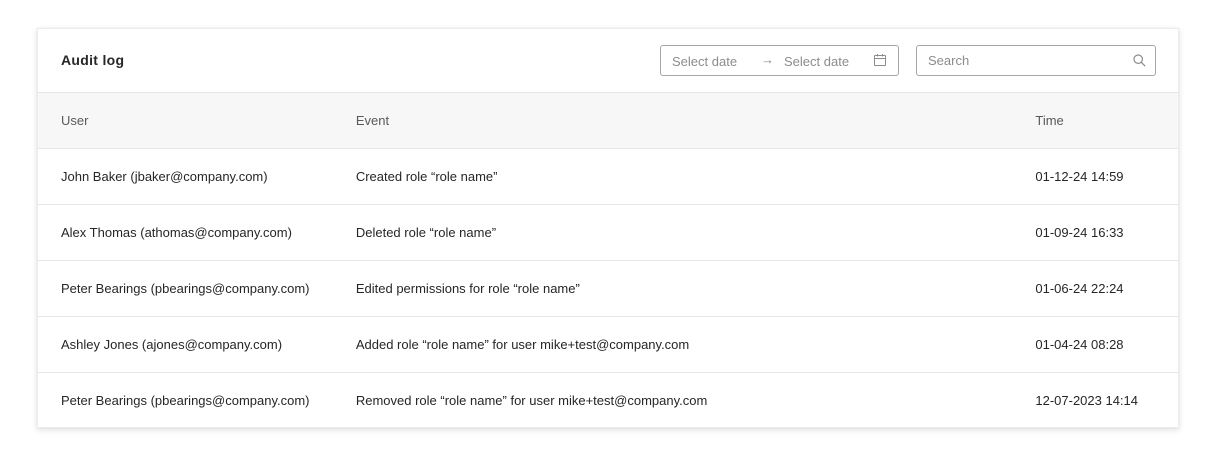 Image resolution: width=1216 pixels, height=474 pixels. What do you see at coordinates (1106, 176) in the screenshot?
I see `cell-time: 01-12-24 14:59` at bounding box center [1106, 176].